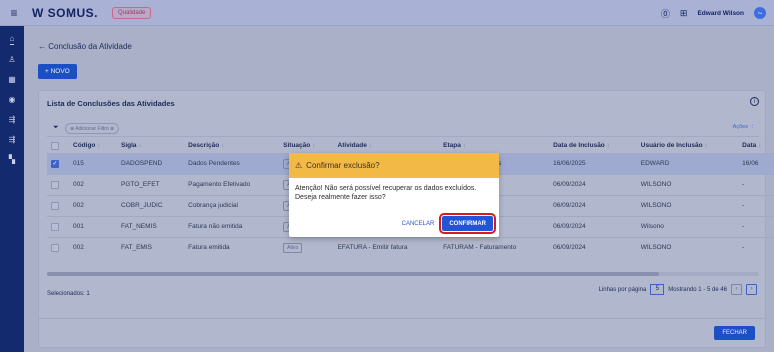  I want to click on cell-atividade: EFATURA - Emitir fatura, so click(386, 247).